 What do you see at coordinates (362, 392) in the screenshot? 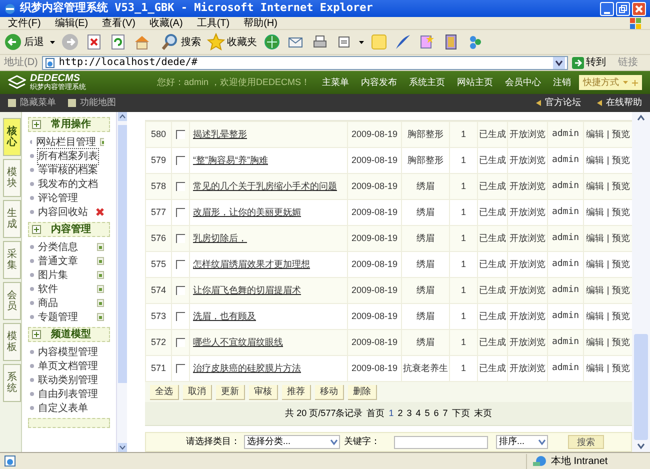
I see `action-button: 删除` at bounding box center [362, 392].